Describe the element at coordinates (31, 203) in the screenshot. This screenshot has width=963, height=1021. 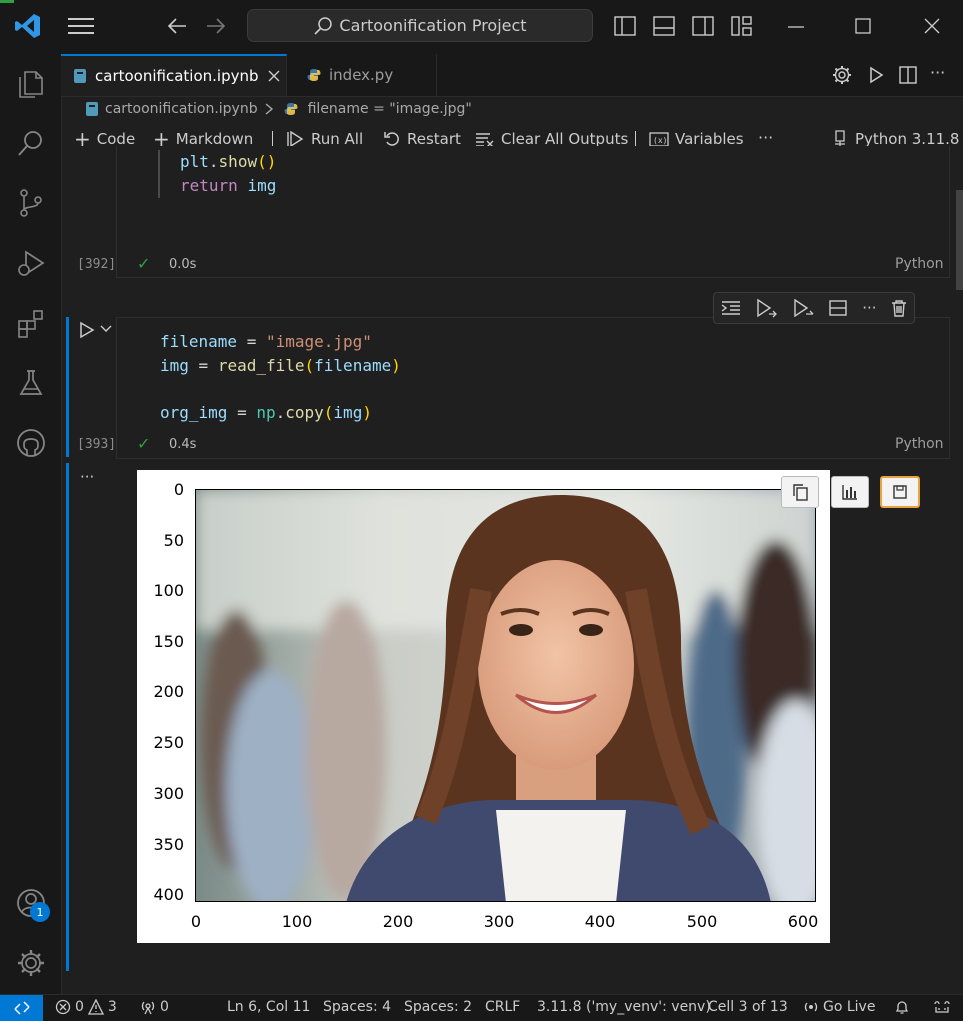
I see `source-control-icon` at that location.